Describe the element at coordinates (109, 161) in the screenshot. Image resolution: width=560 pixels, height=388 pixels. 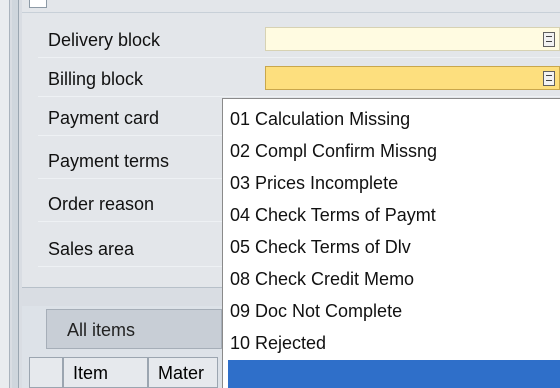
I see `field-label: Payment terms` at that location.